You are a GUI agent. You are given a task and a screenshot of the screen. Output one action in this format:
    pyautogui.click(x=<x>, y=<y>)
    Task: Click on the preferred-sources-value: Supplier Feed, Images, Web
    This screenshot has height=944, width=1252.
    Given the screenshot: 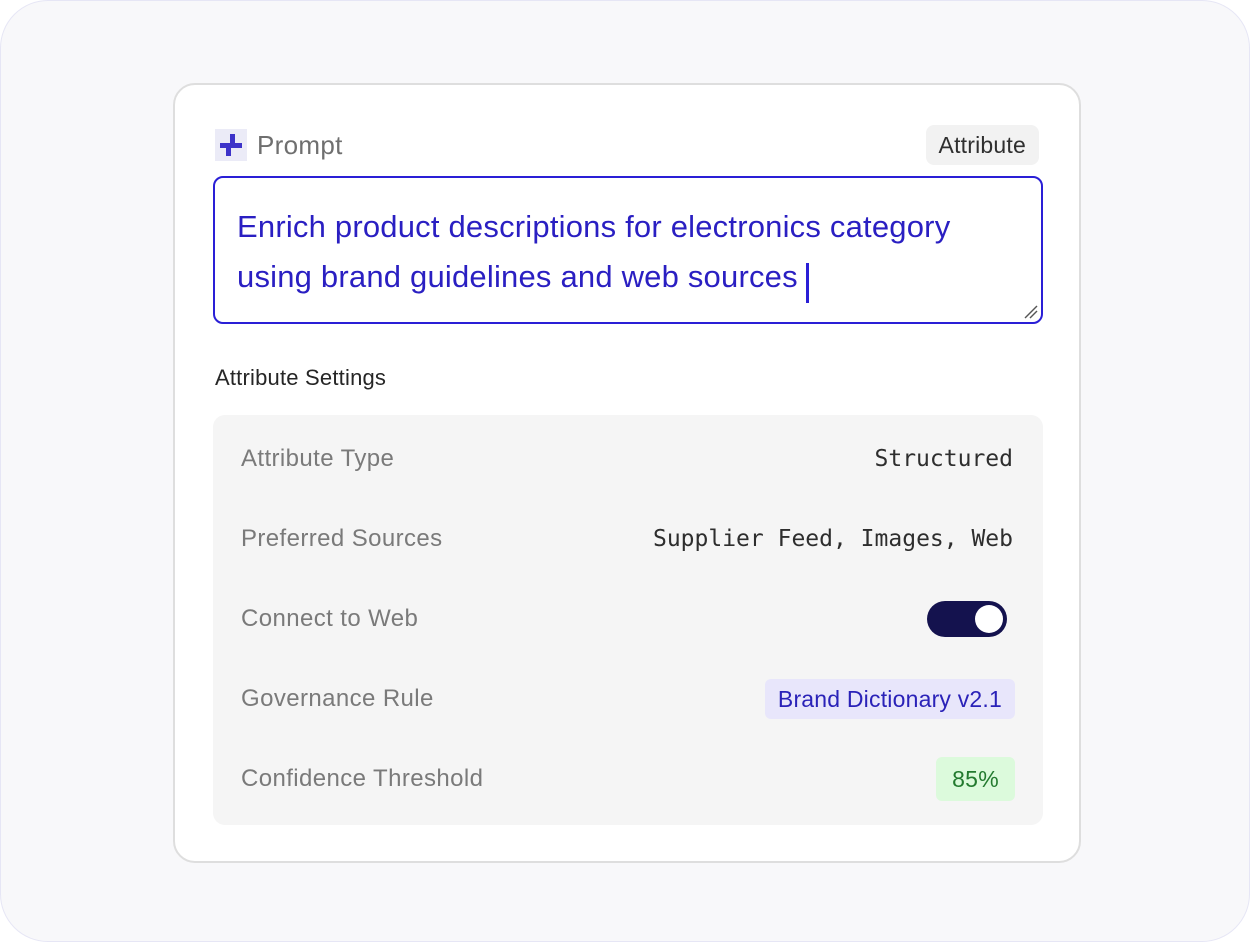 What is the action you would take?
    pyautogui.click(x=833, y=539)
    